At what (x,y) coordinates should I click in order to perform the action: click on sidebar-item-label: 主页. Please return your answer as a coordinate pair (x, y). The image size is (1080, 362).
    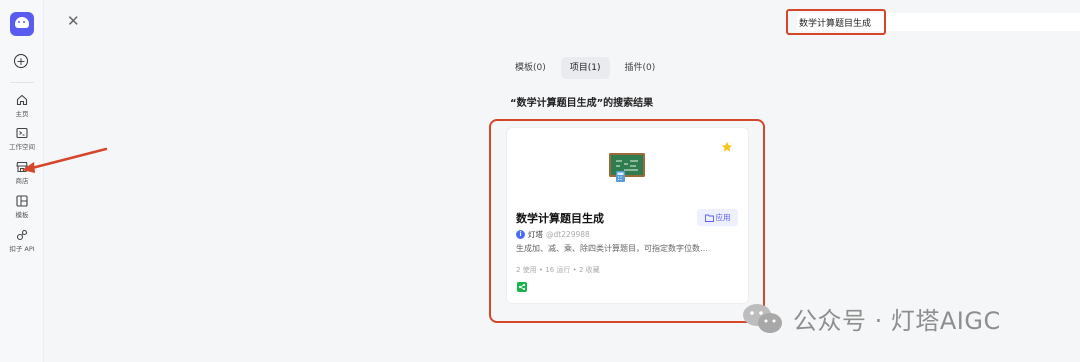
    Looking at the image, I should click on (22, 114).